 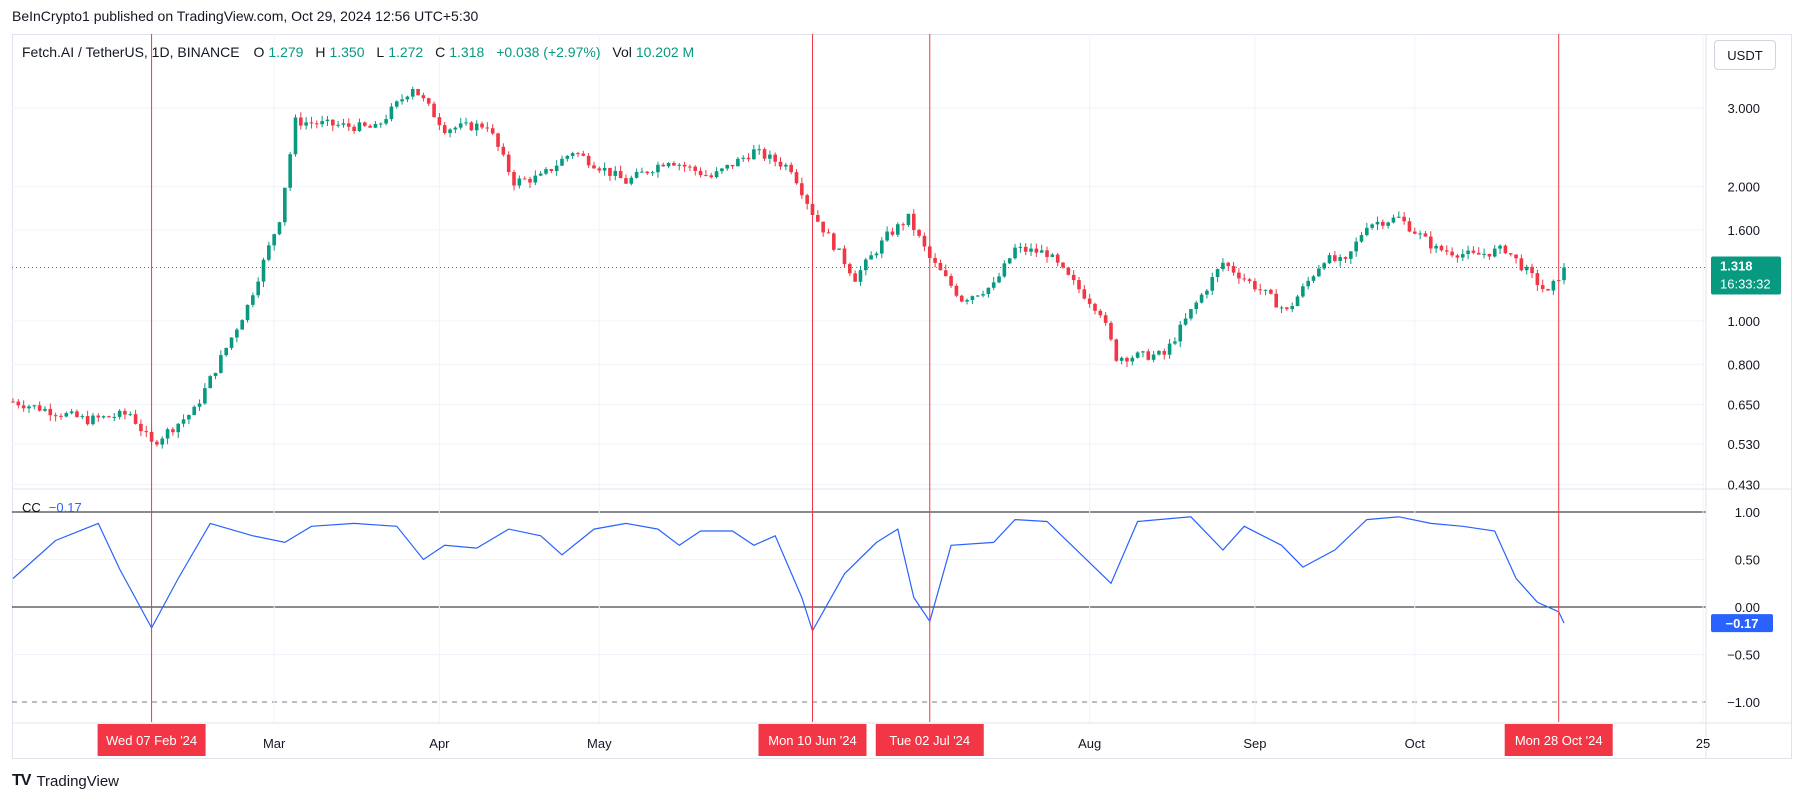 What do you see at coordinates (1743, 655) in the screenshot?
I see `cc-tick-label: −0.50` at bounding box center [1743, 655].